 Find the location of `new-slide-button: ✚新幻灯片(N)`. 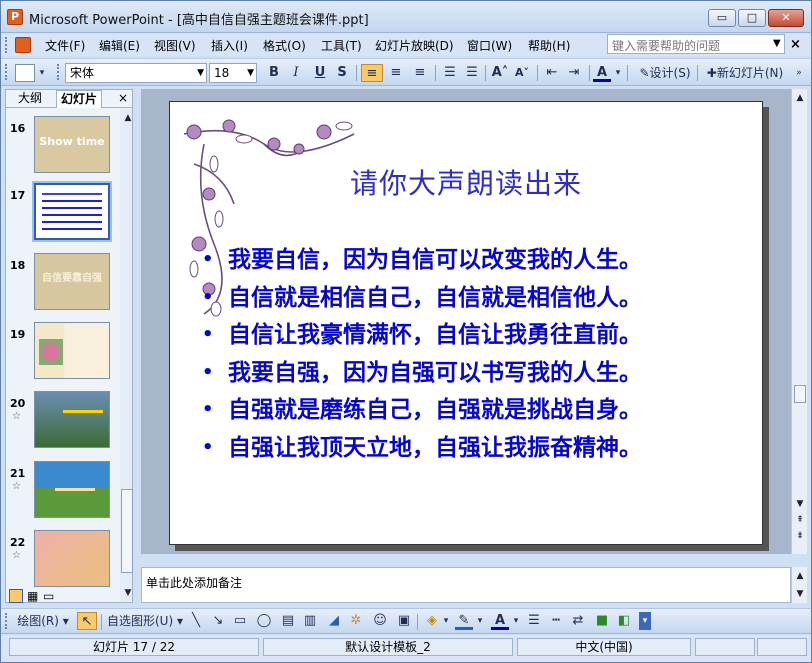

new-slide-button: ✚新幻灯片(N) is located at coordinates (745, 73).